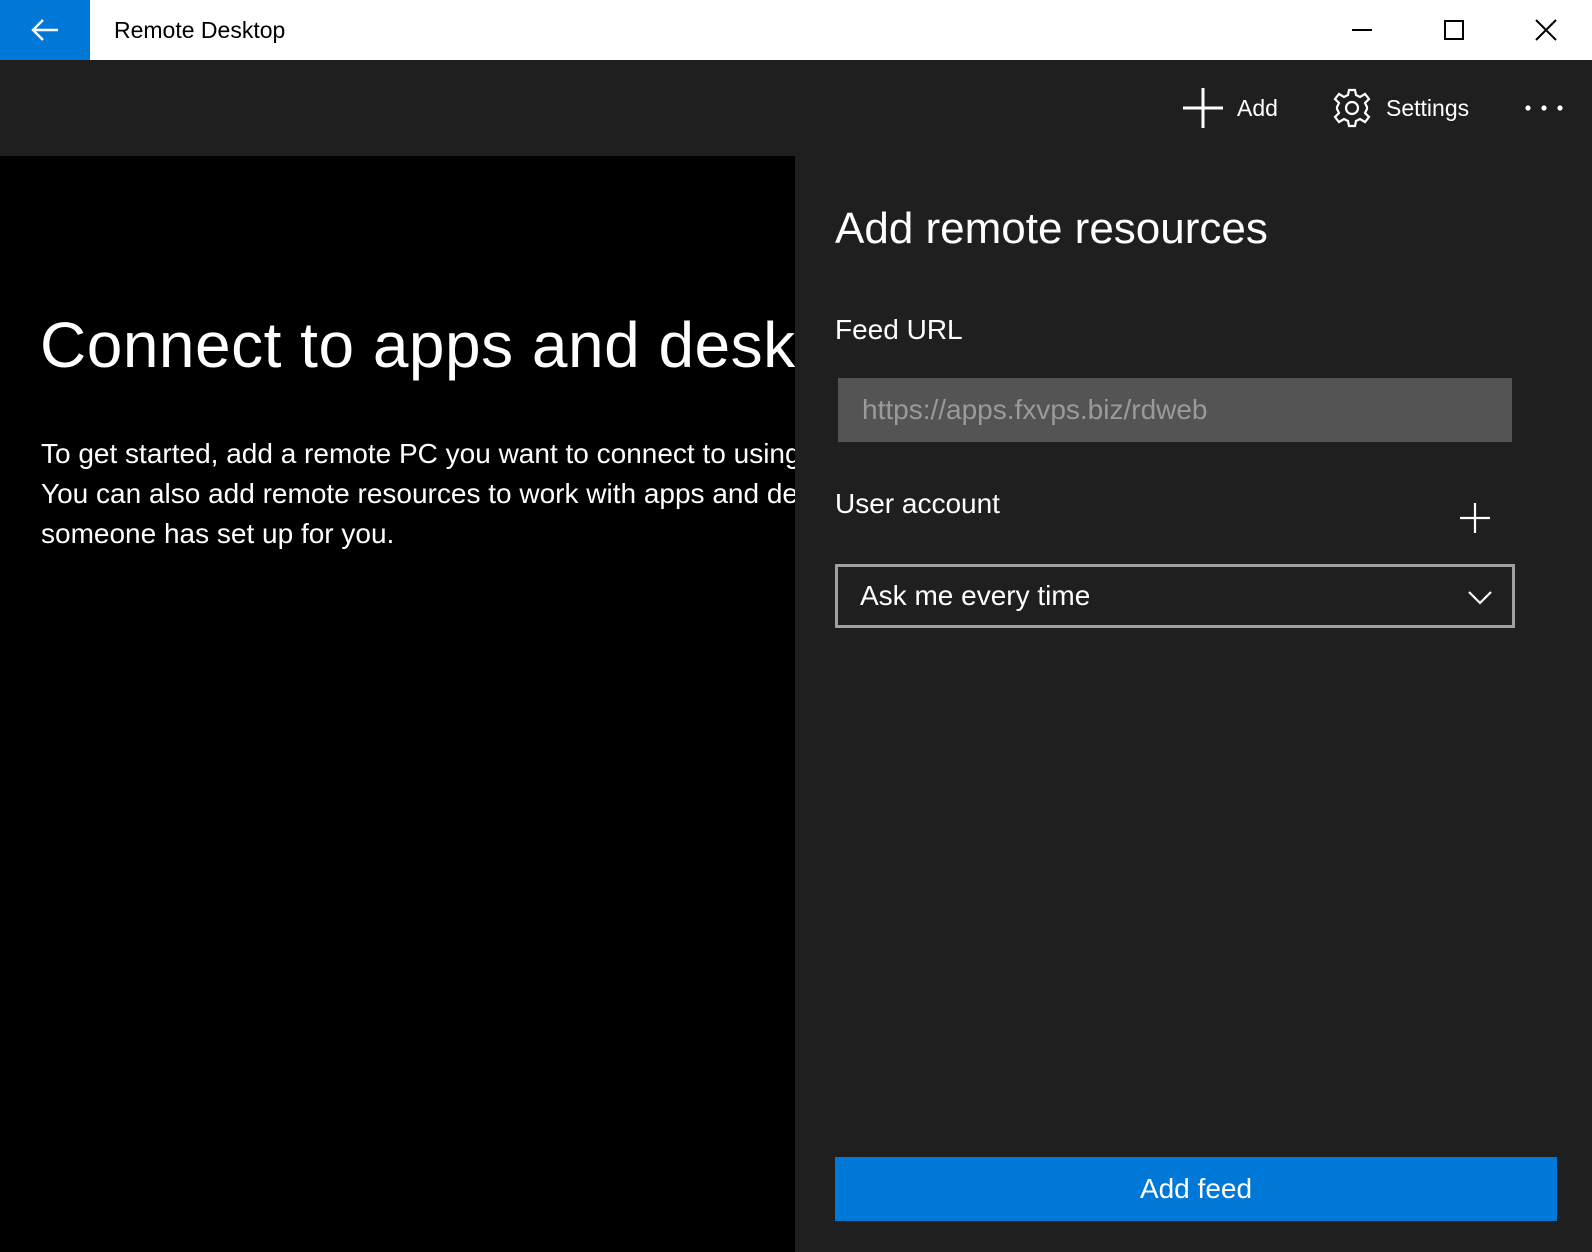 The width and height of the screenshot is (1592, 1252). I want to click on chevron-down-icon, so click(1480, 598).